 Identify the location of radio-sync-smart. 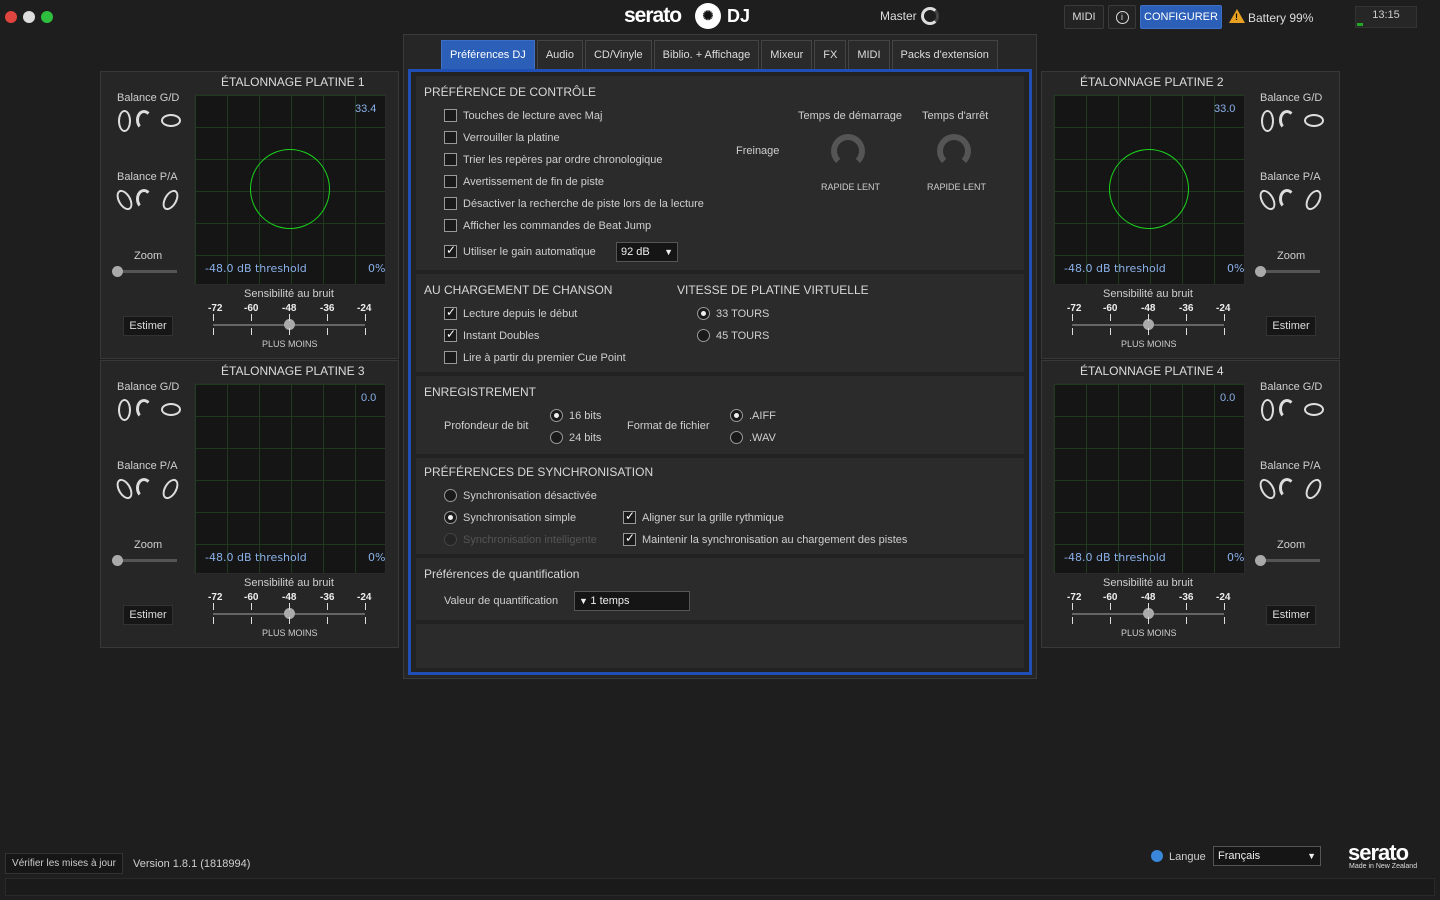
(450, 539).